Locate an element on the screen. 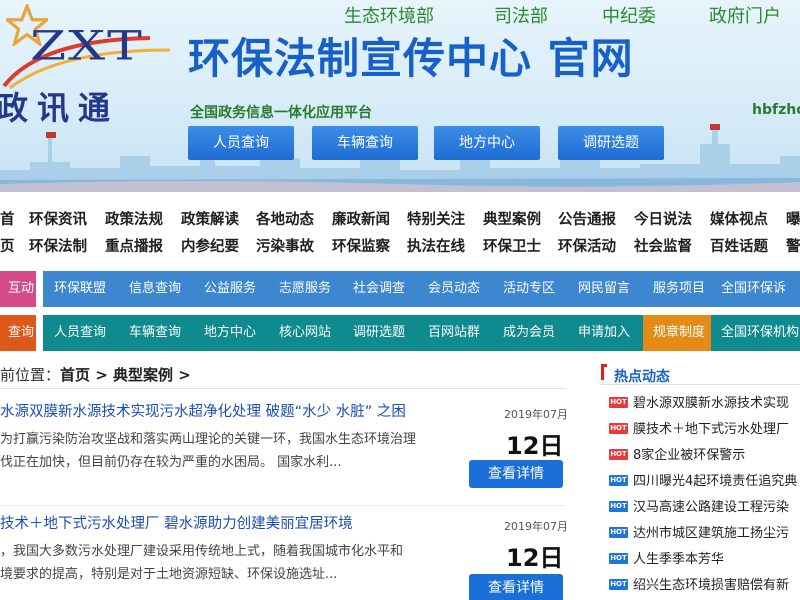  site-title: 环保法制宣传中心 官网 is located at coordinates (411, 58).